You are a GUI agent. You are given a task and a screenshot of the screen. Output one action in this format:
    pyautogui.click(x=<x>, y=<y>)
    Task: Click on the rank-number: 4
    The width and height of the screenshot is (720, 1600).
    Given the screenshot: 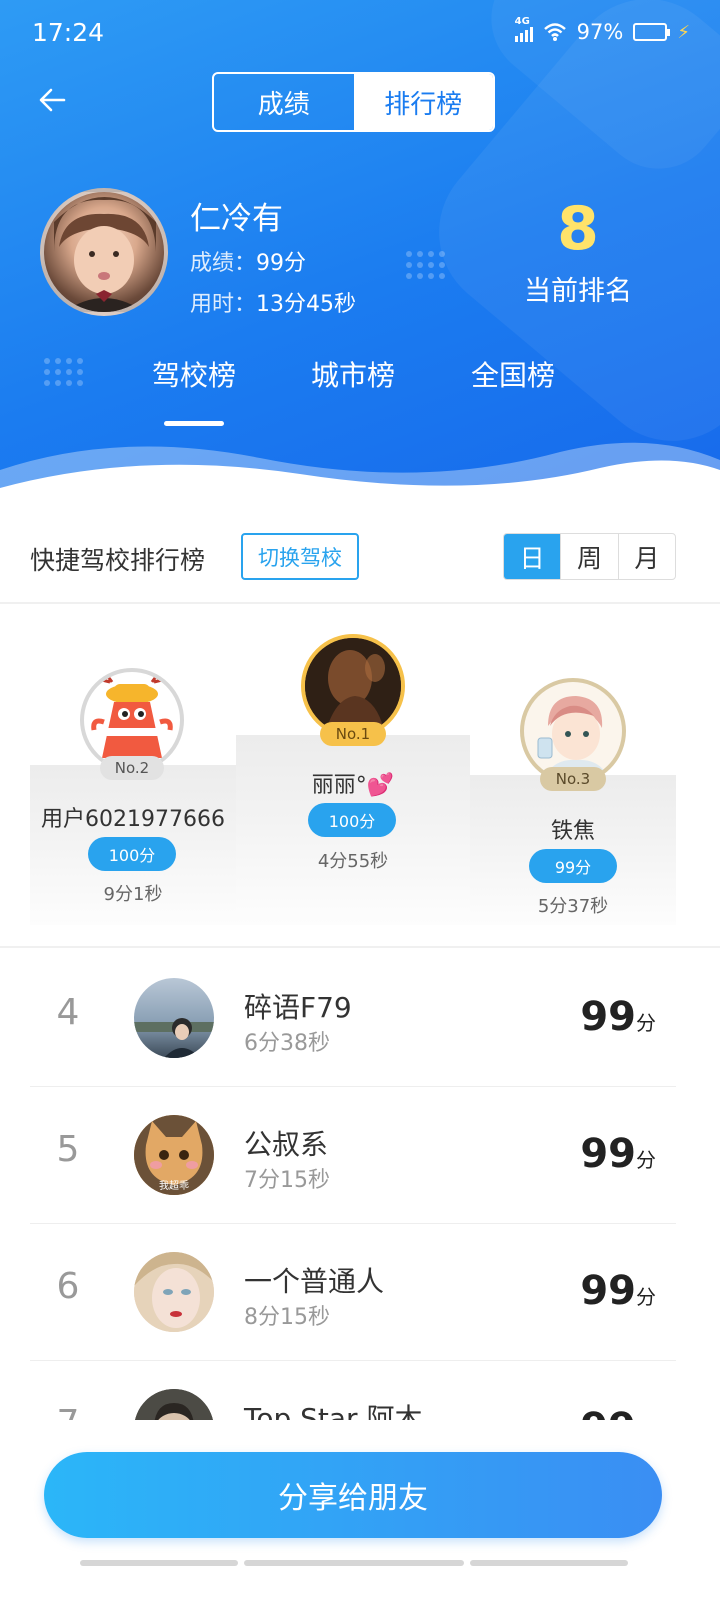 What is the action you would take?
    pyautogui.click(x=68, y=1012)
    